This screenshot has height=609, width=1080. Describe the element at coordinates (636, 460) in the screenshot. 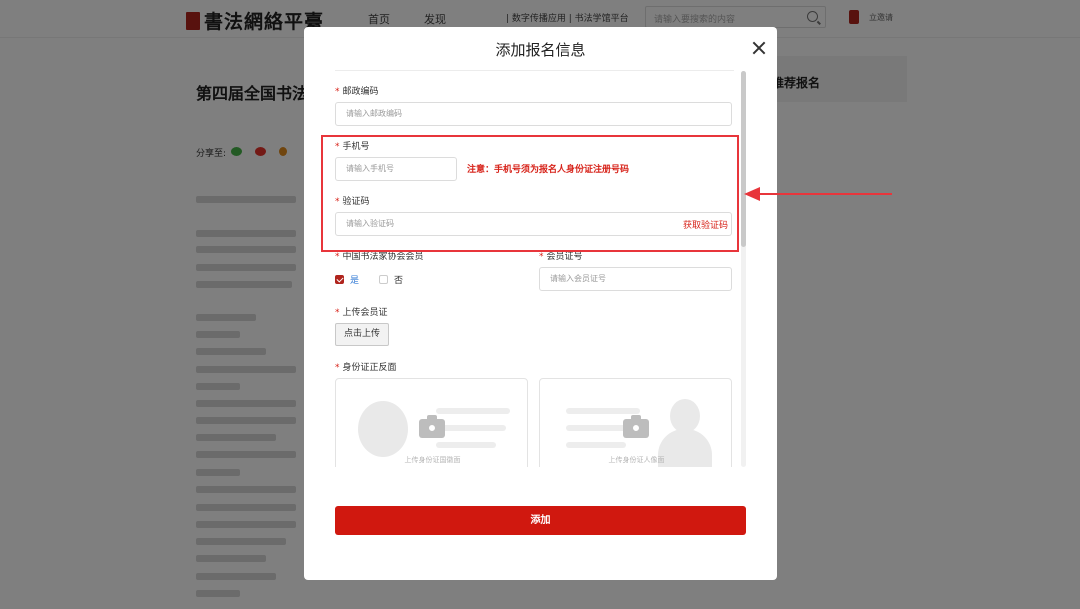

I see `id-back-caption: 上传身份证人像面` at that location.